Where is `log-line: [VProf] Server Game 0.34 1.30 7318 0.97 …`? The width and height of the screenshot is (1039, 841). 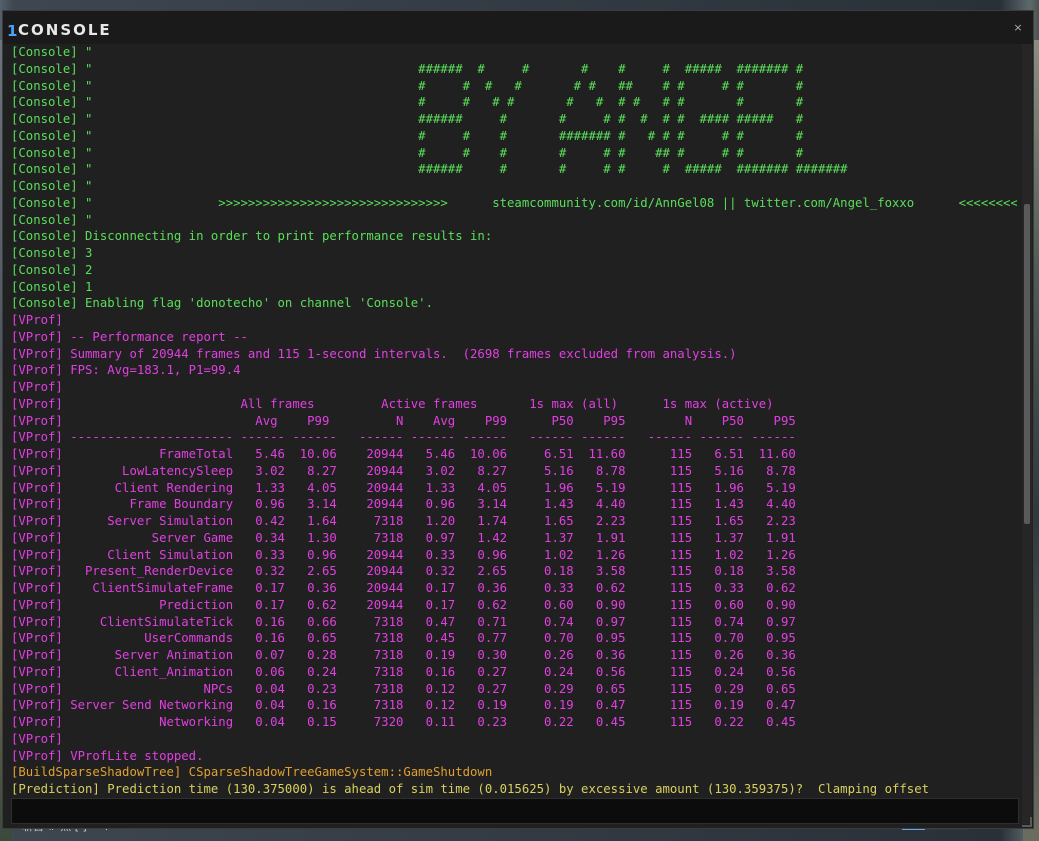 log-line: [VProf] Server Game 0.34 1.30 7318 0.97 … is located at coordinates (403, 537).